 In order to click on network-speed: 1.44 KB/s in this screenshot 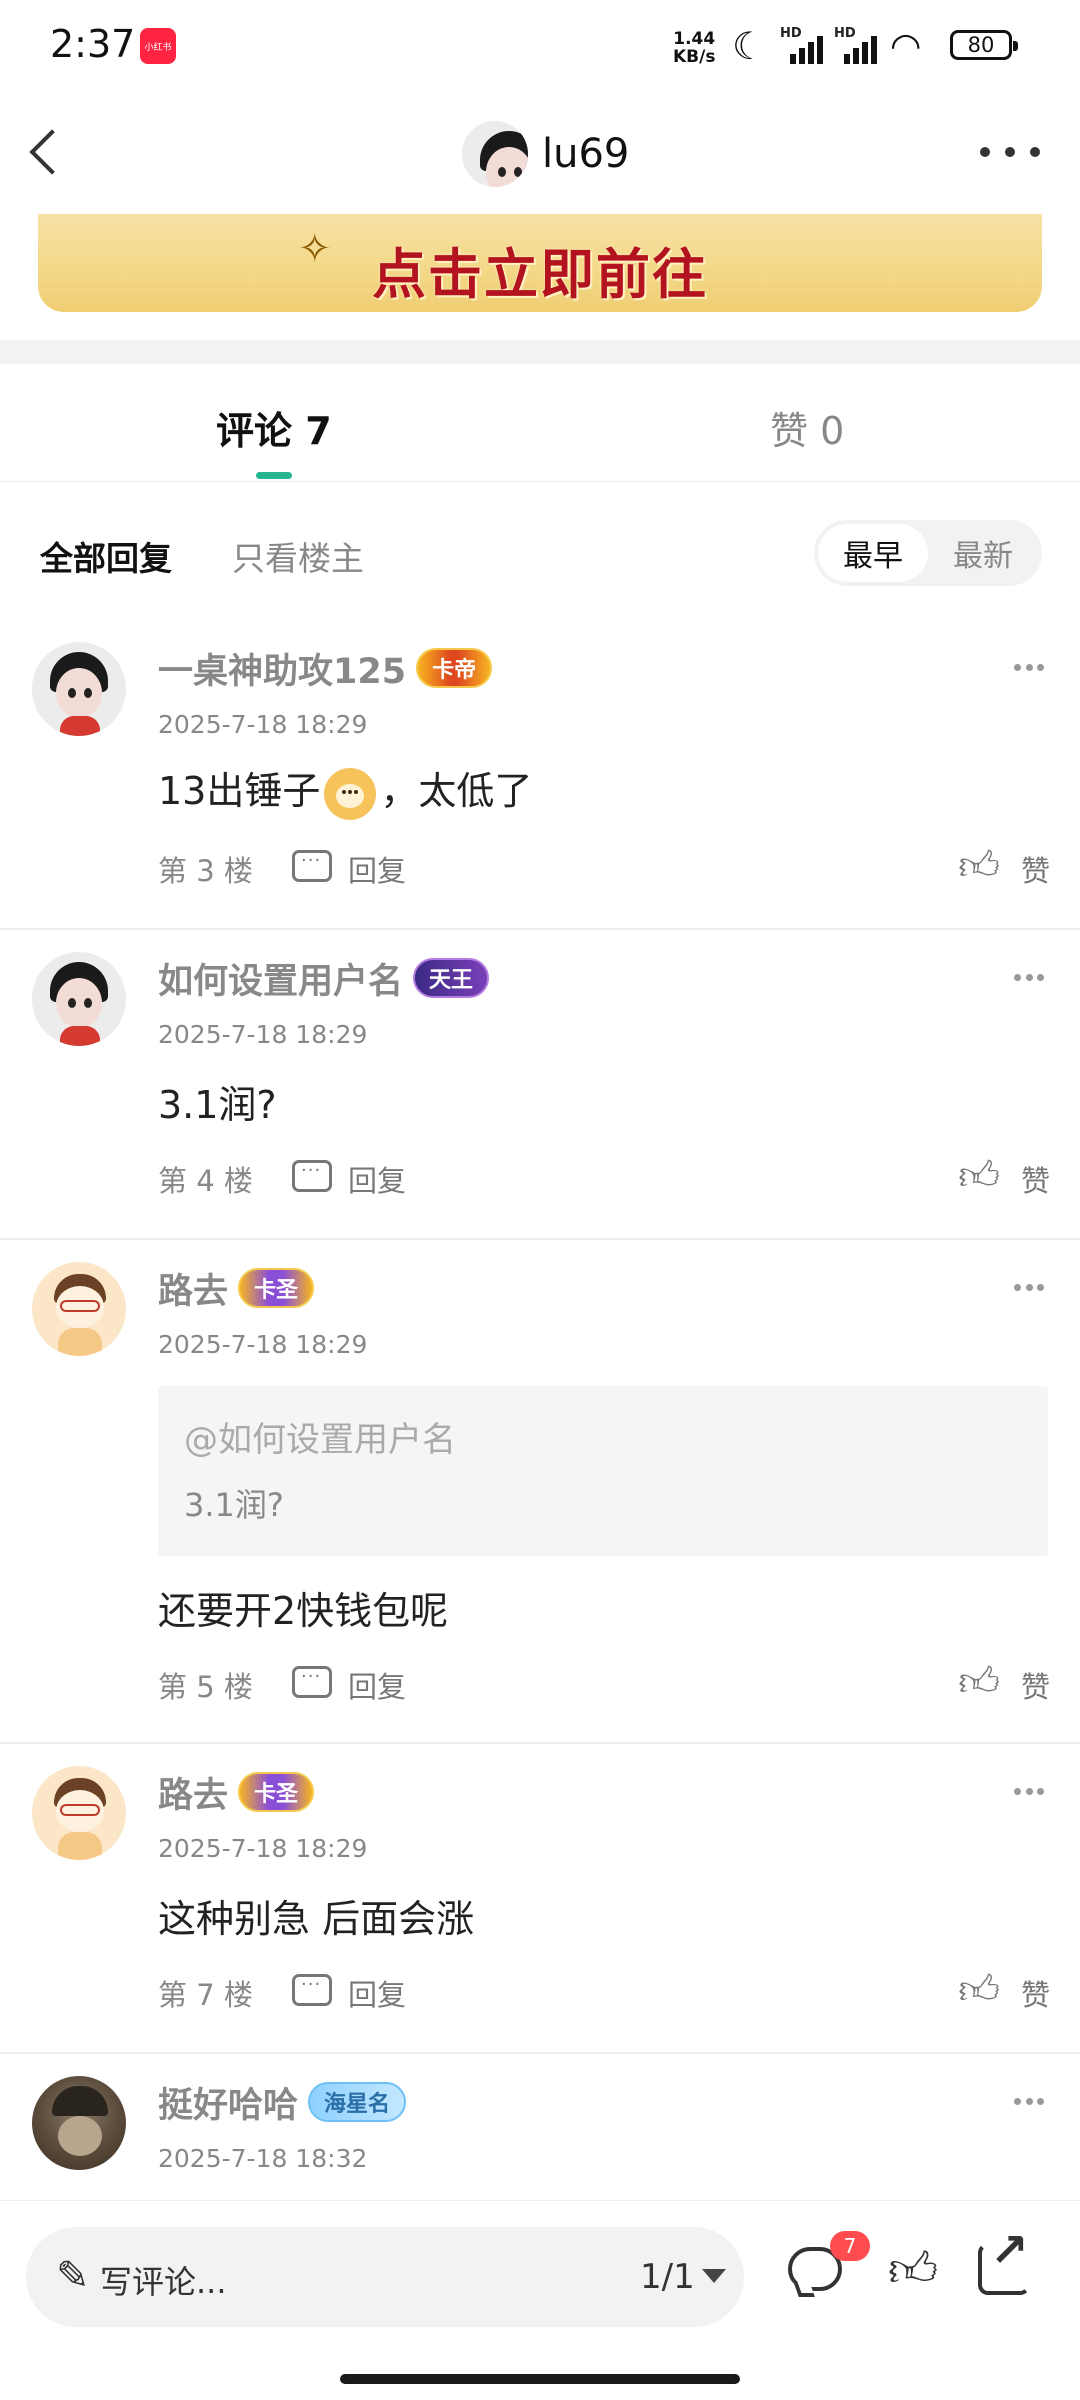, I will do `click(694, 48)`.